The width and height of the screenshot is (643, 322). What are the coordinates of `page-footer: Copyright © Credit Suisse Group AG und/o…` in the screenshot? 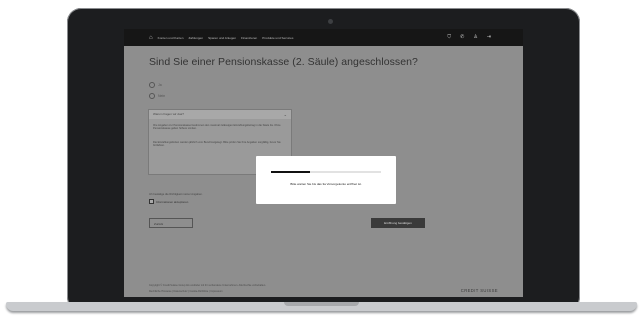 It's located at (323, 289).